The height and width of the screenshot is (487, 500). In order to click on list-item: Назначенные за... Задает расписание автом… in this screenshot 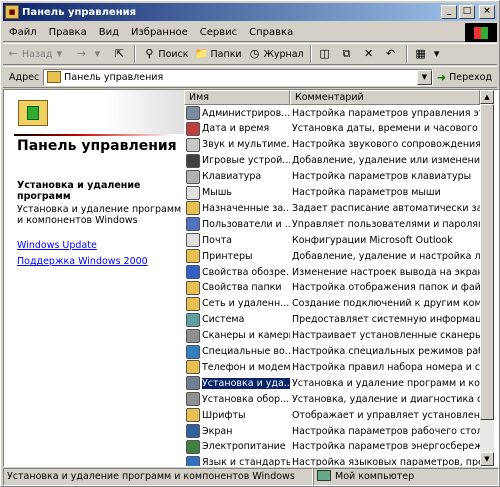, I will do `click(339, 208)`.